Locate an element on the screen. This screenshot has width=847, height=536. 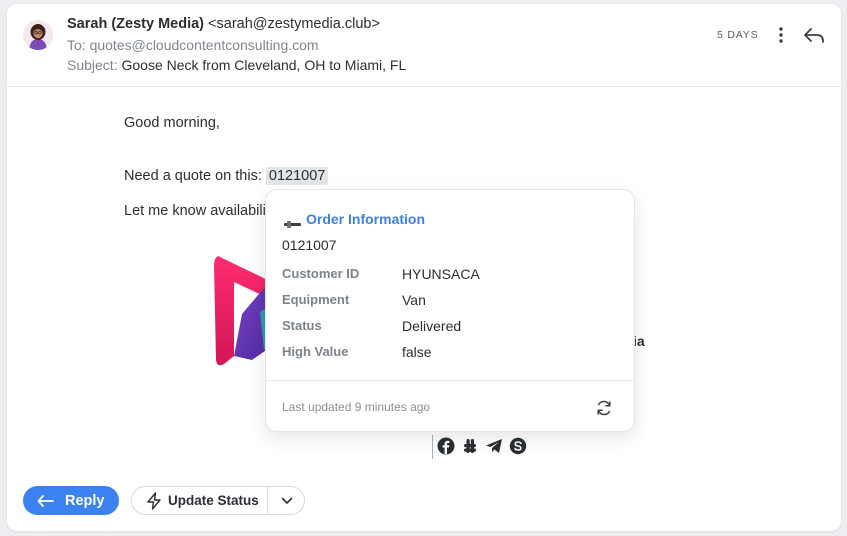
field-value-status: Delivered is located at coordinates (432, 326).